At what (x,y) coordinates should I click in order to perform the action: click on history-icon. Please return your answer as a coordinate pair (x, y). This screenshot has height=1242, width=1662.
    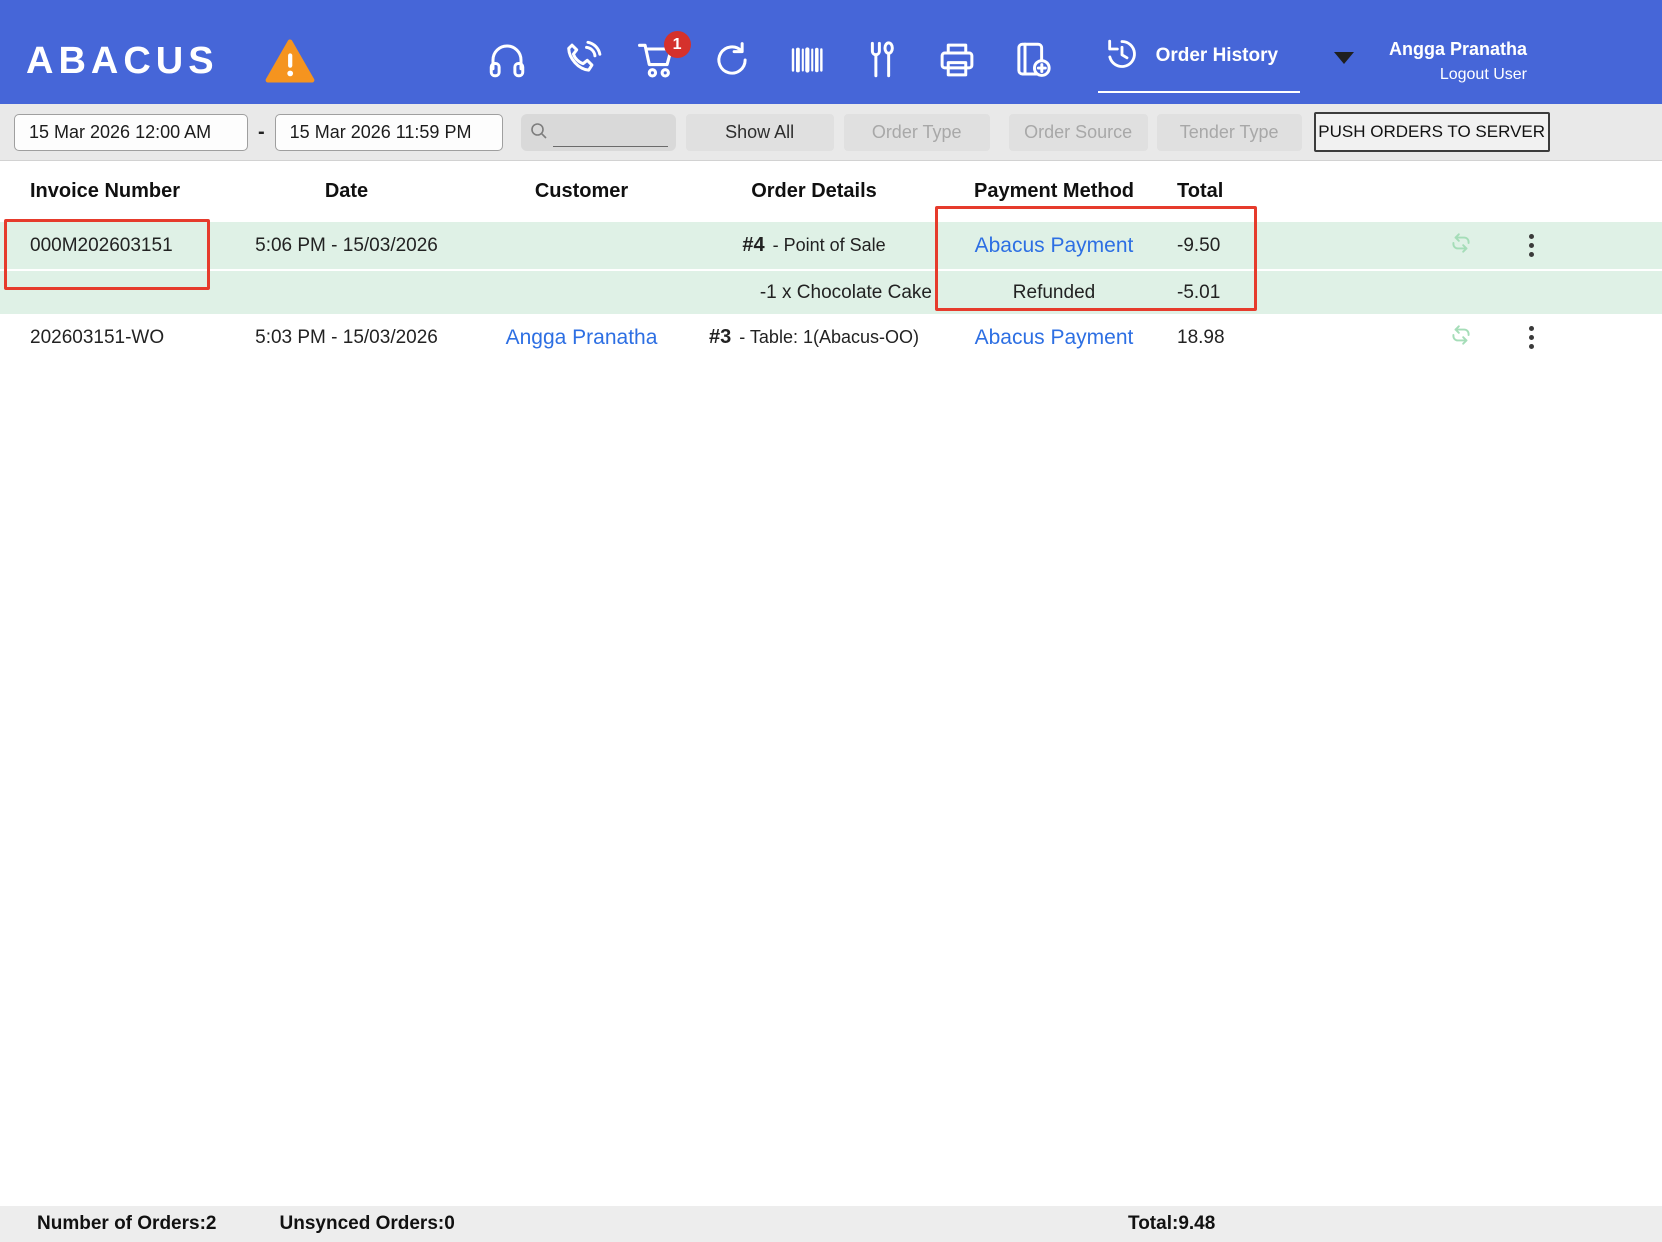
    Looking at the image, I should click on (1122, 56).